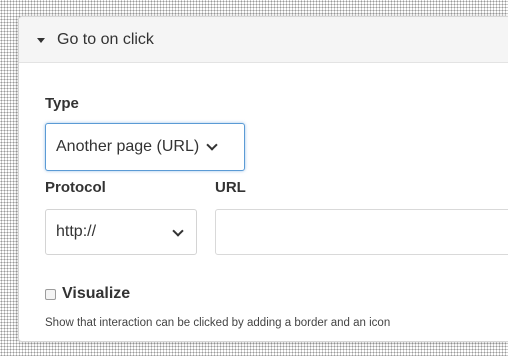 The image size is (508, 356). What do you see at coordinates (361, 232) in the screenshot?
I see `url-input` at bounding box center [361, 232].